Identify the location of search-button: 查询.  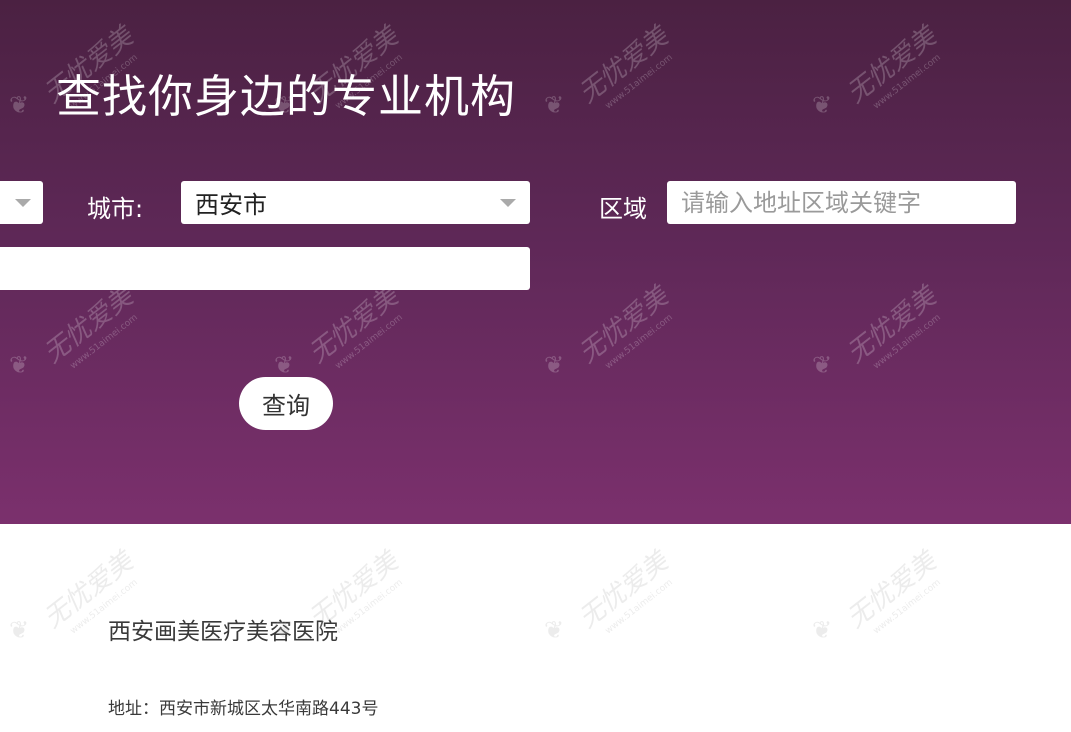
(286, 403).